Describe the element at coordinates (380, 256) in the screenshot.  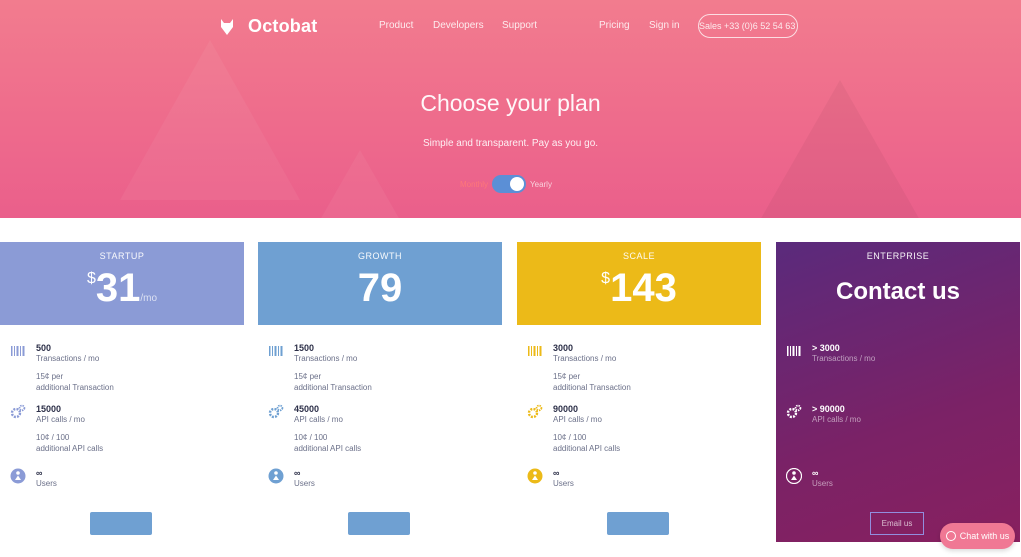
I see `plan-name: GROWTH` at that location.